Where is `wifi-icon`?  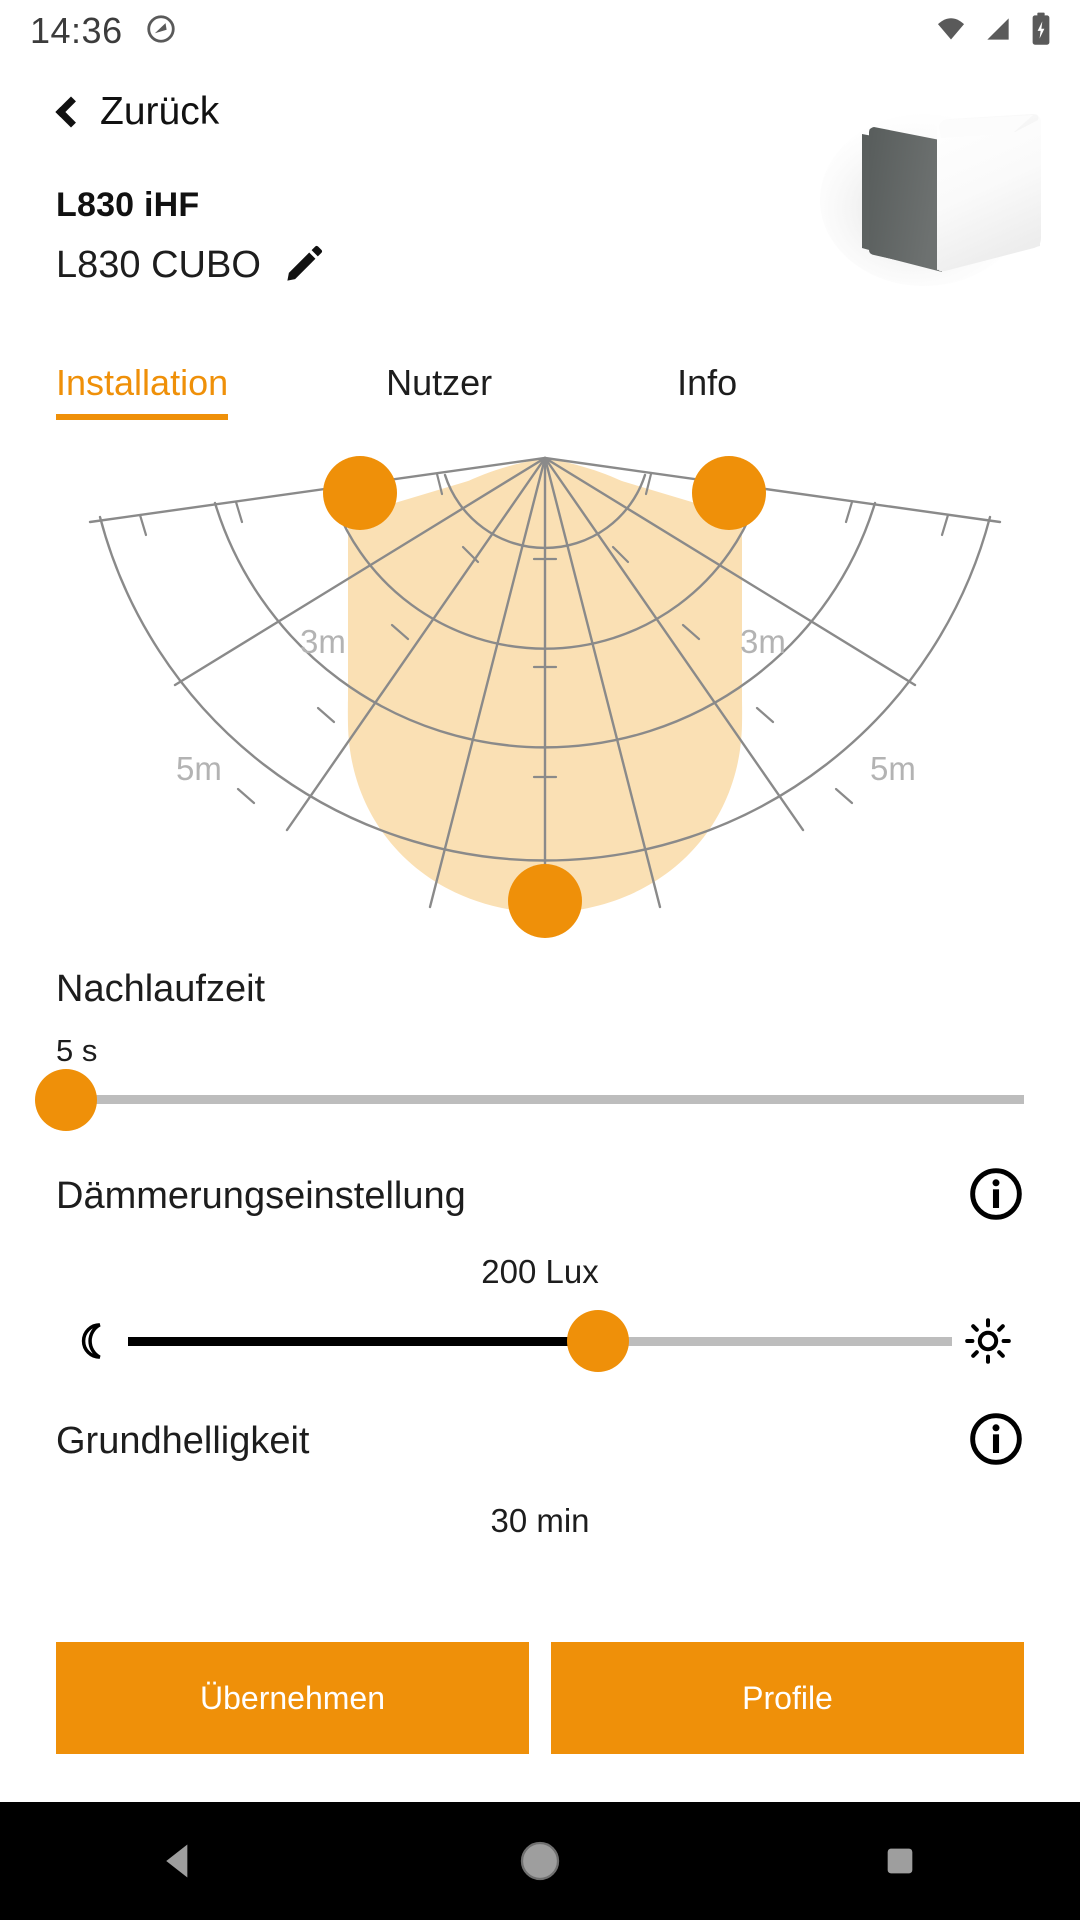 wifi-icon is located at coordinates (951, 31).